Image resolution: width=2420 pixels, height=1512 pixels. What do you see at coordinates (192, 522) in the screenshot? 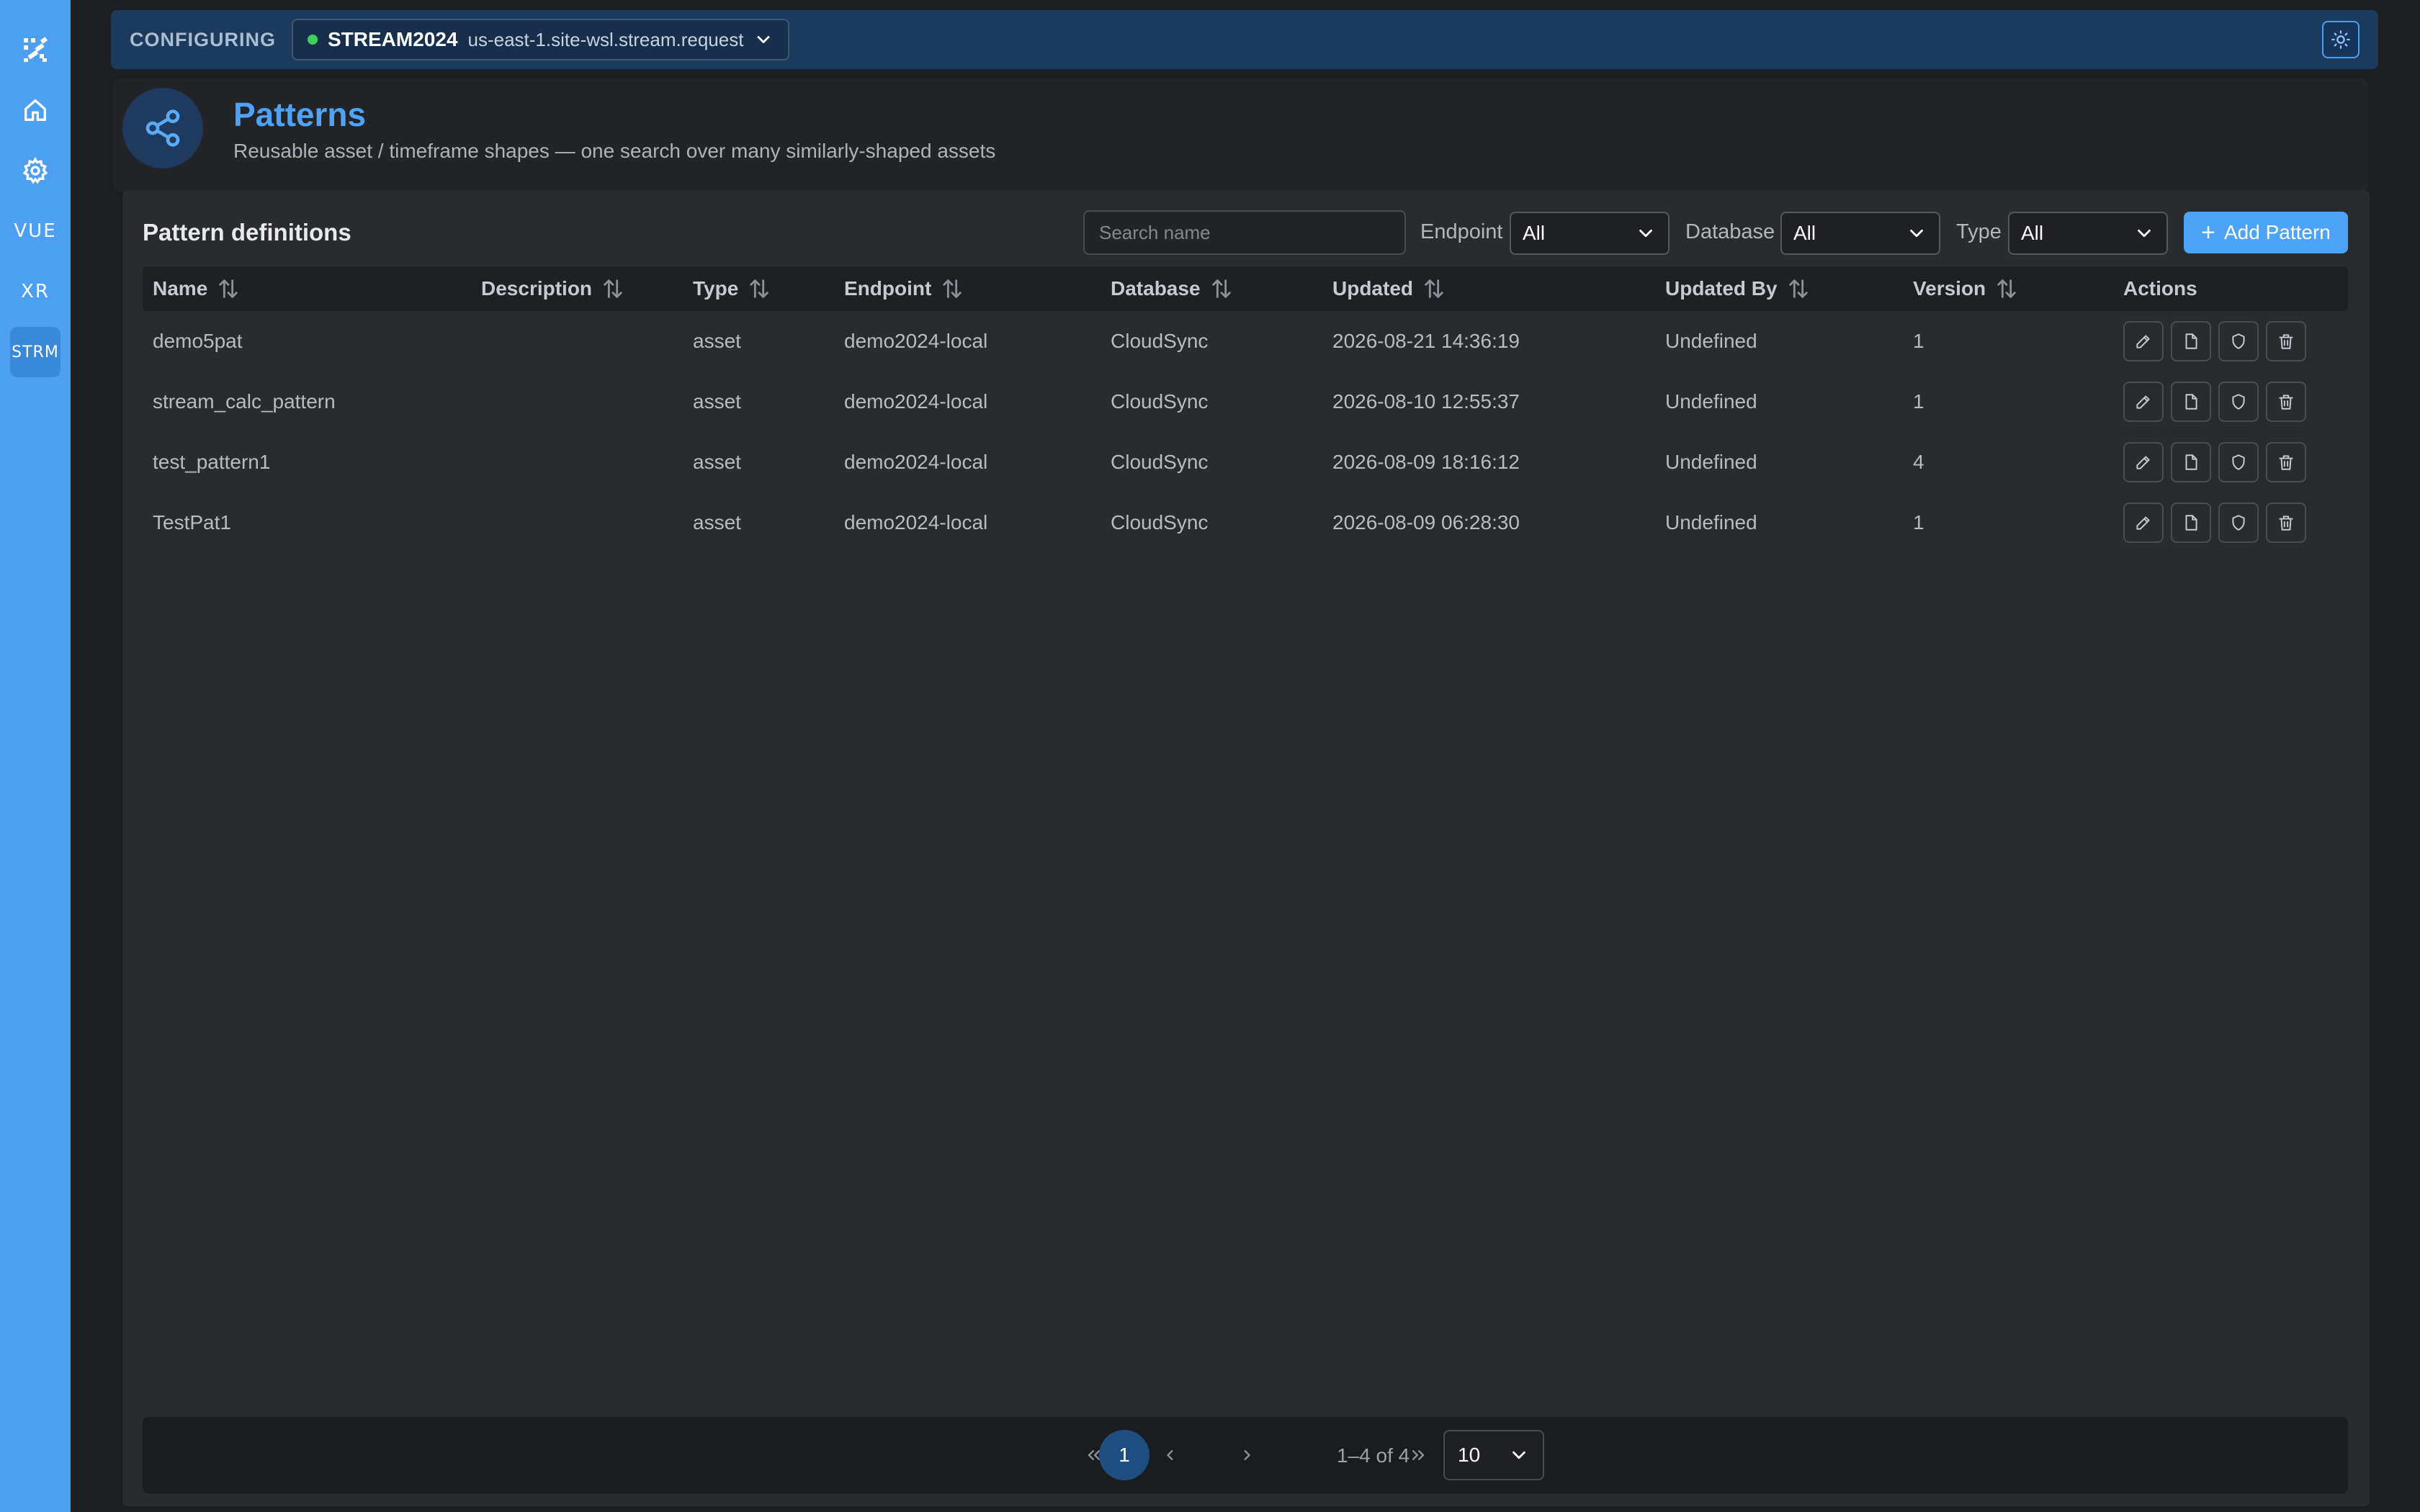
I see `cell-name: TestPat1` at bounding box center [192, 522].